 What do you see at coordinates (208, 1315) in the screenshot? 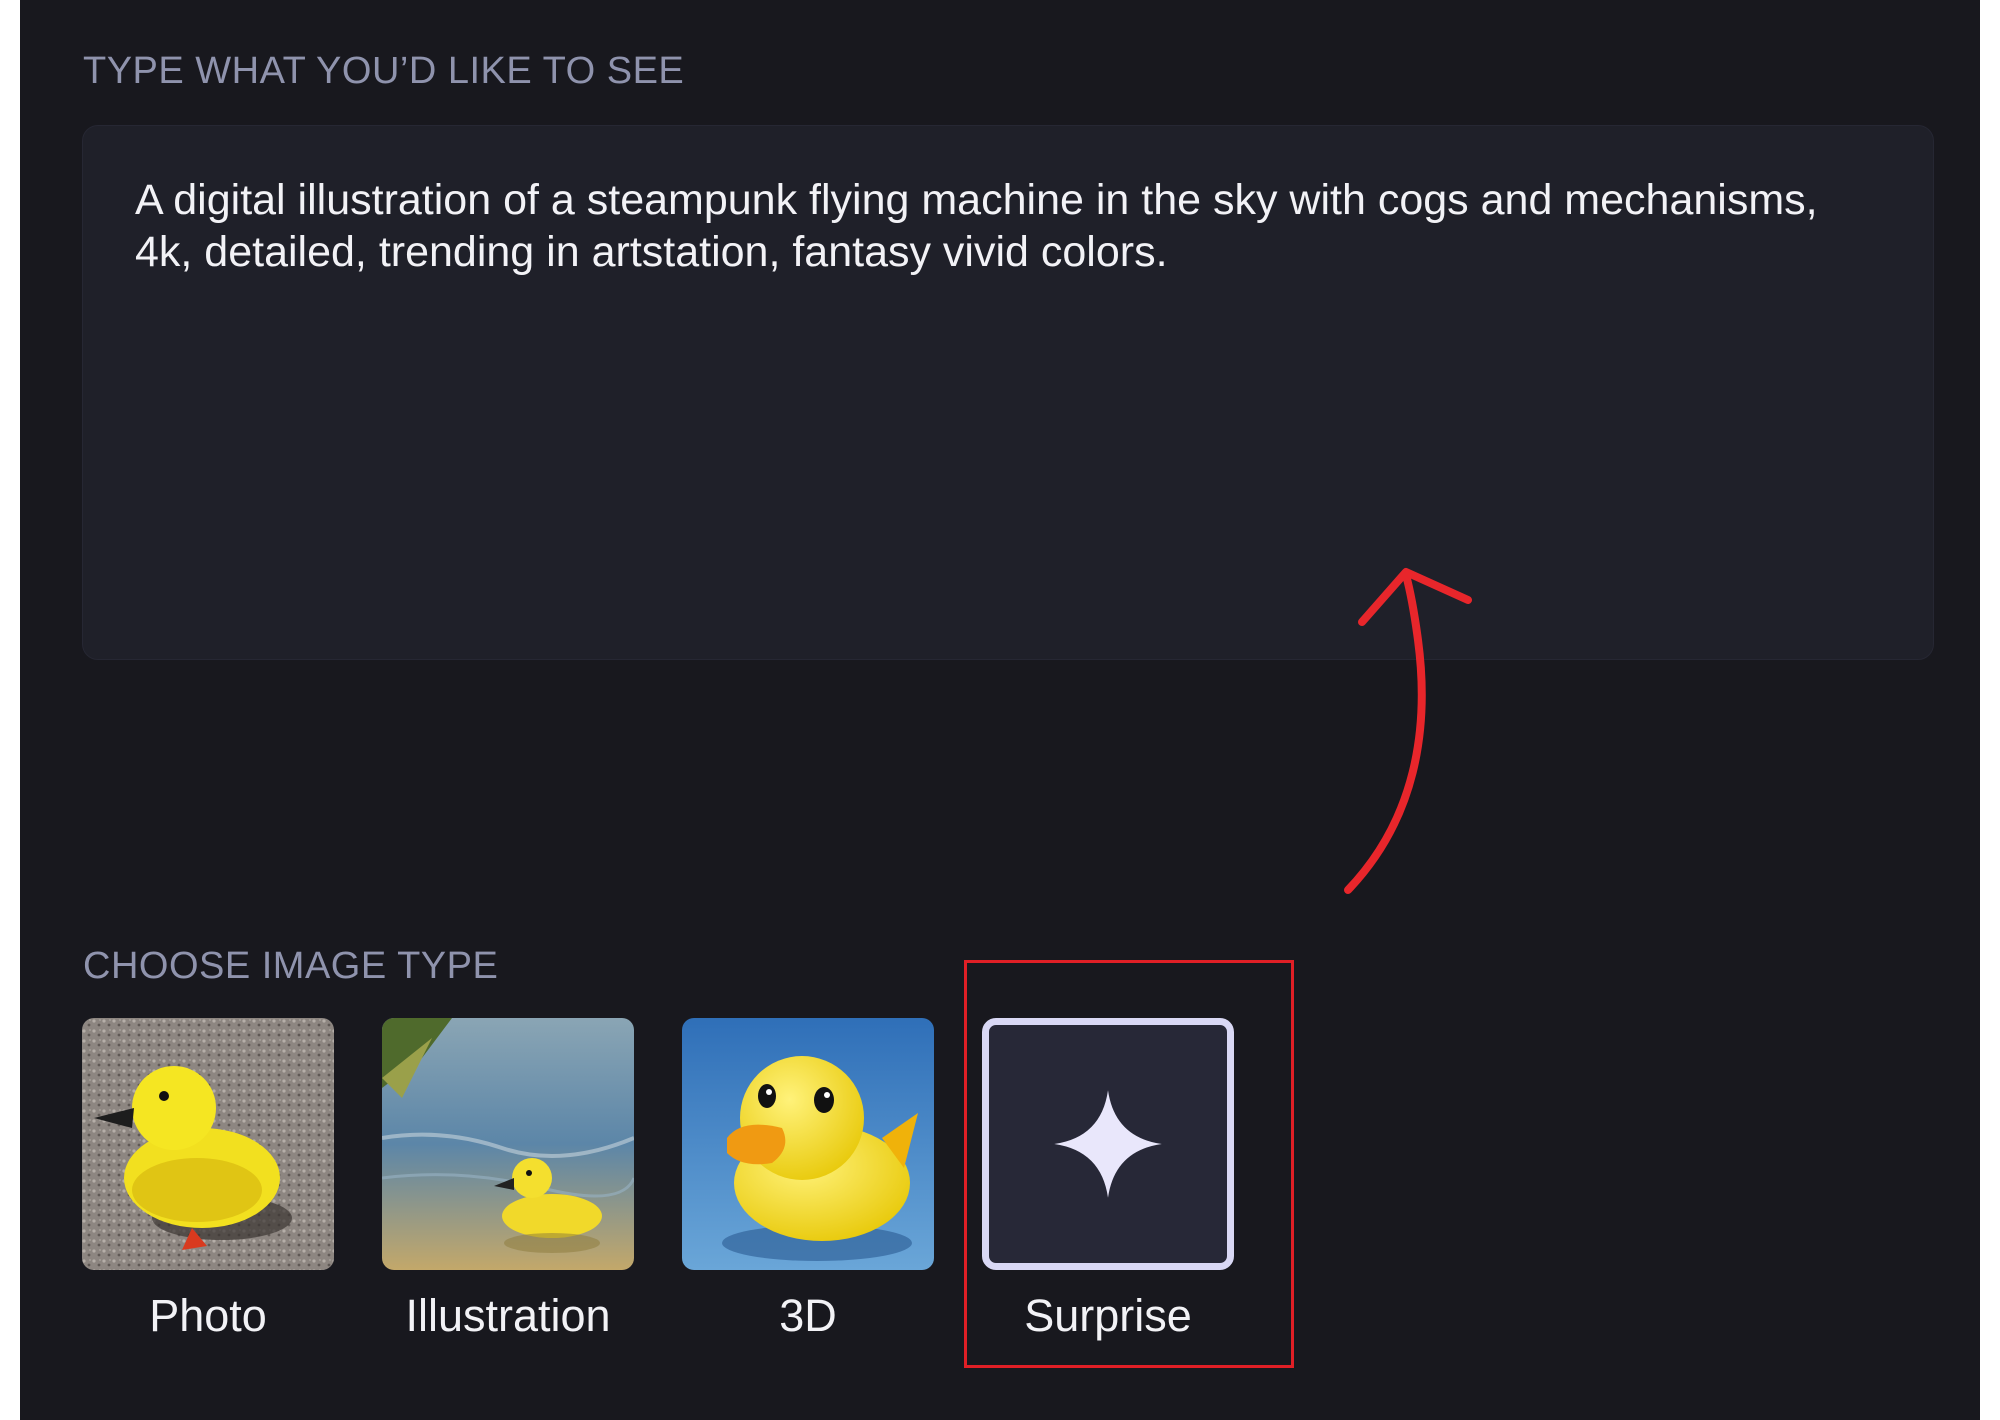
I see `image-type-photo-label: Photo` at bounding box center [208, 1315].